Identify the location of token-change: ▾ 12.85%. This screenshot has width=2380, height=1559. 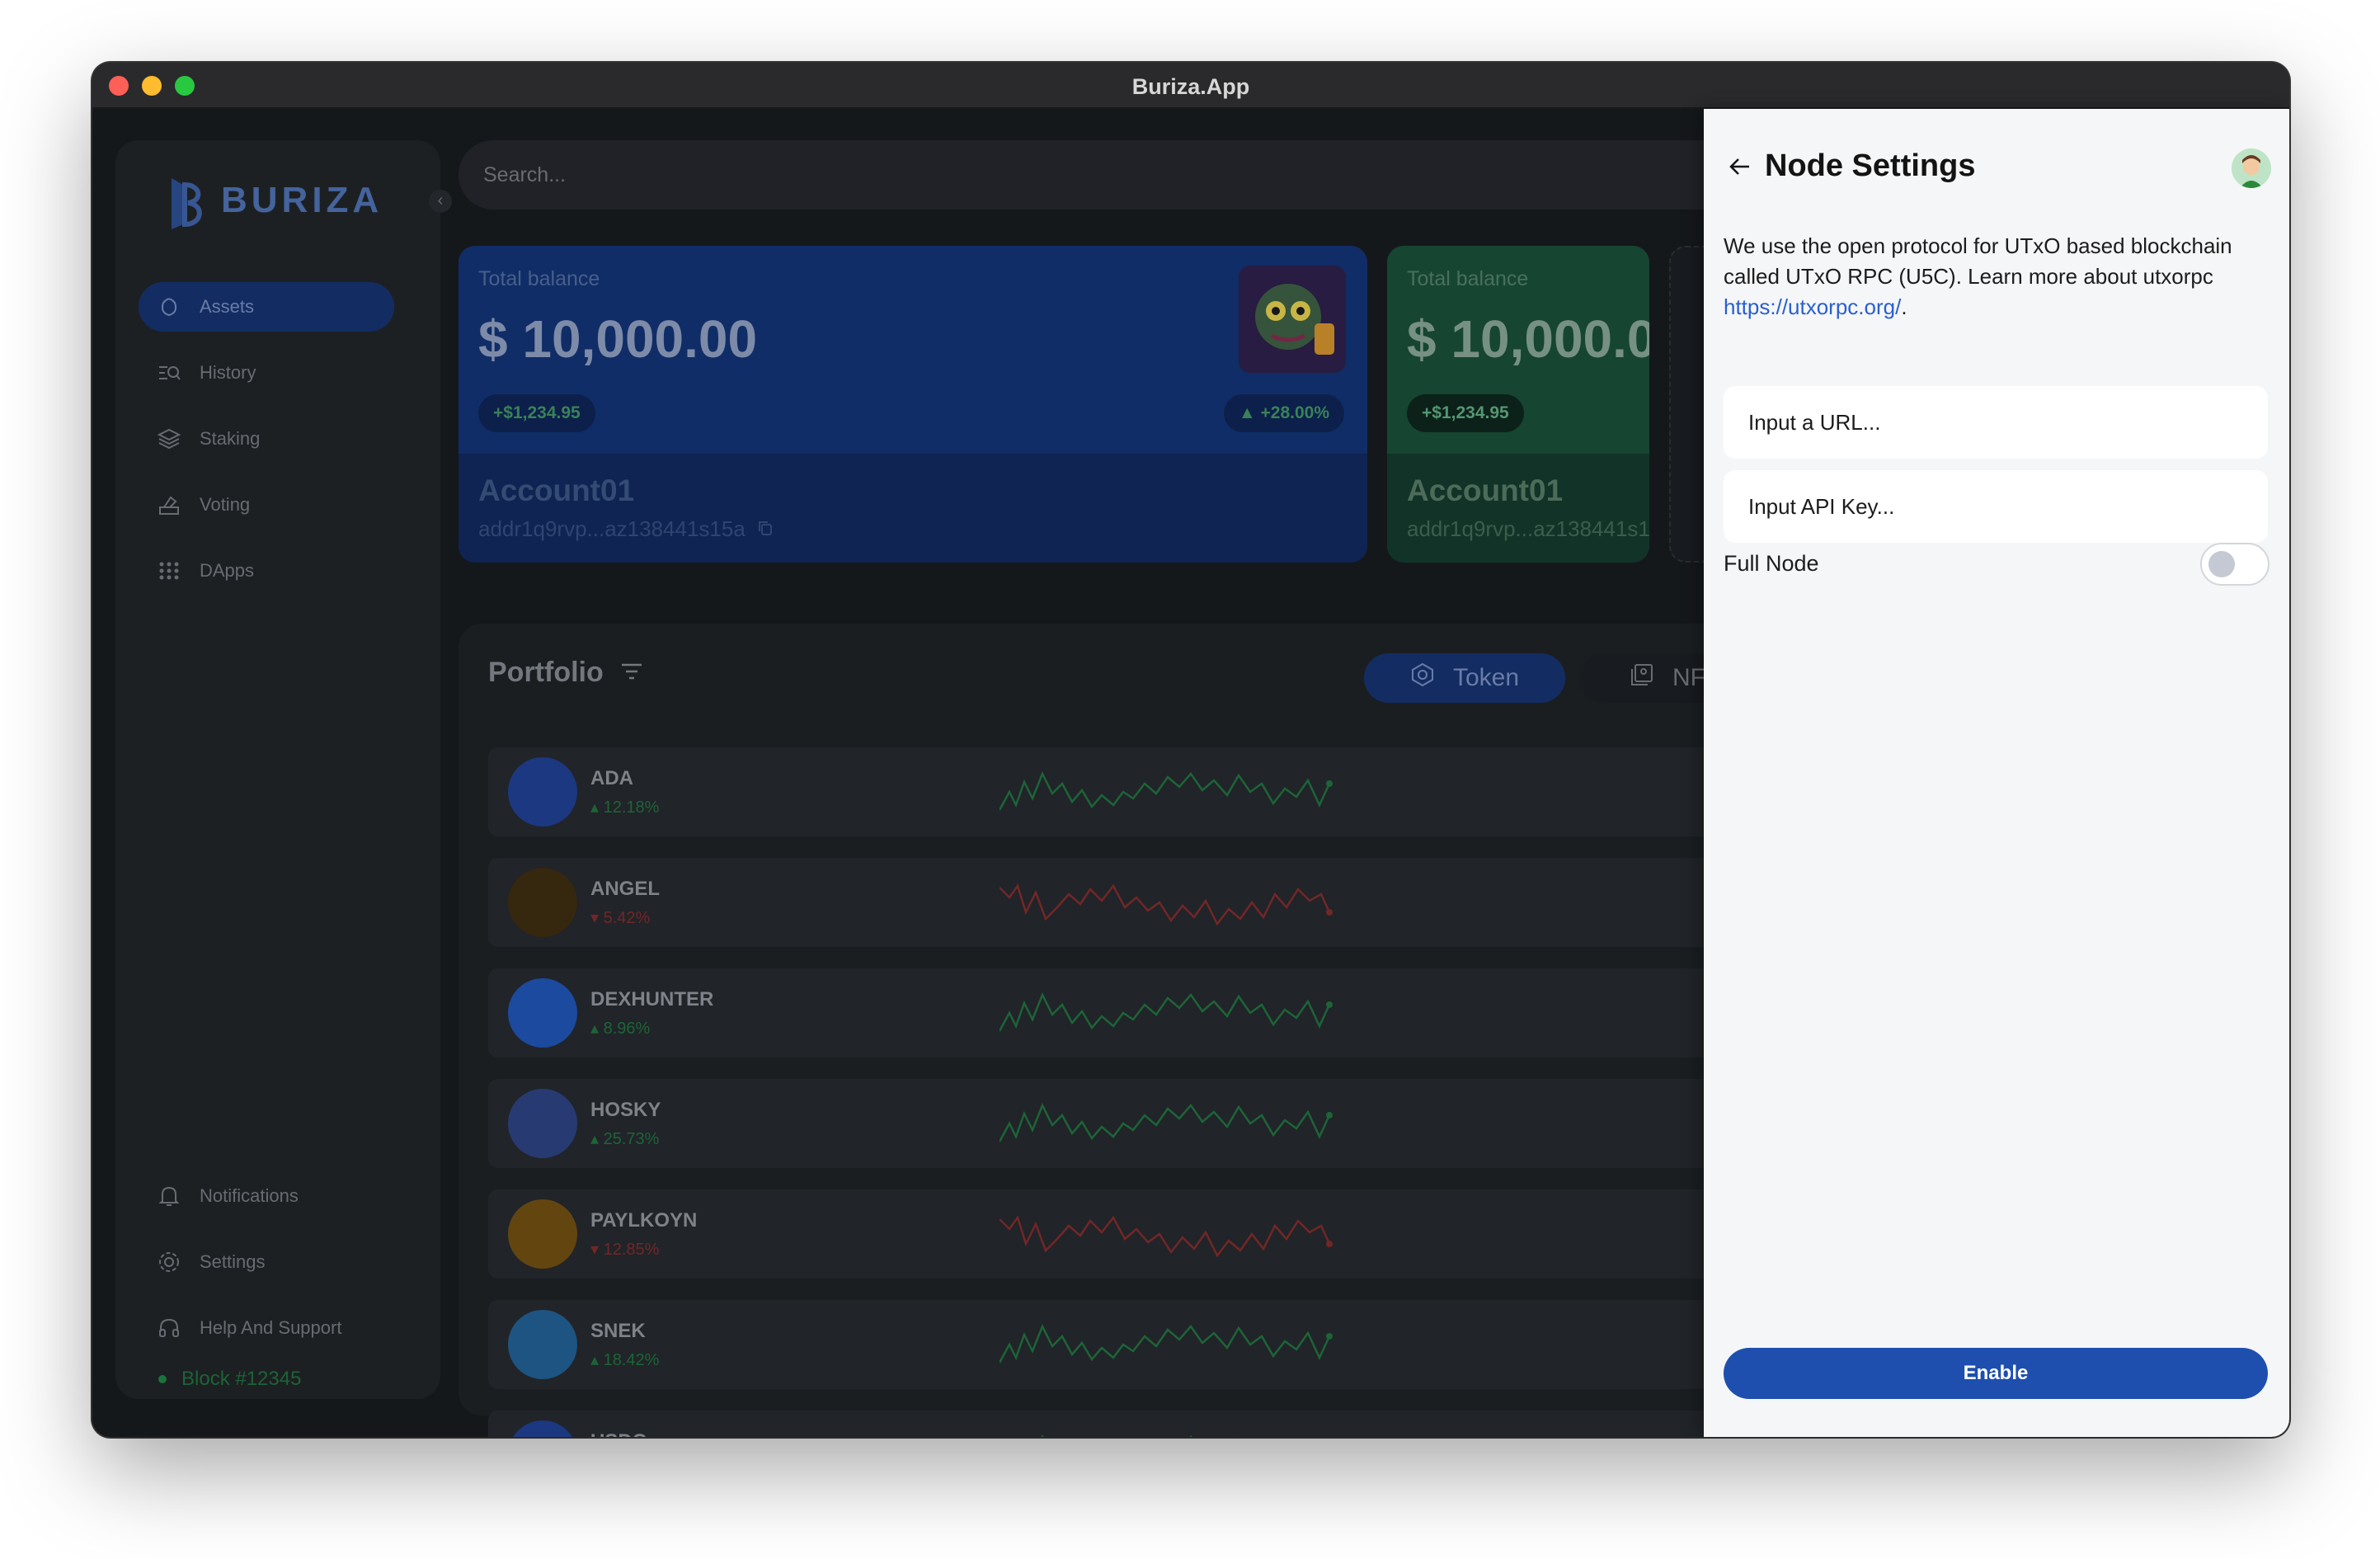
(625, 1250).